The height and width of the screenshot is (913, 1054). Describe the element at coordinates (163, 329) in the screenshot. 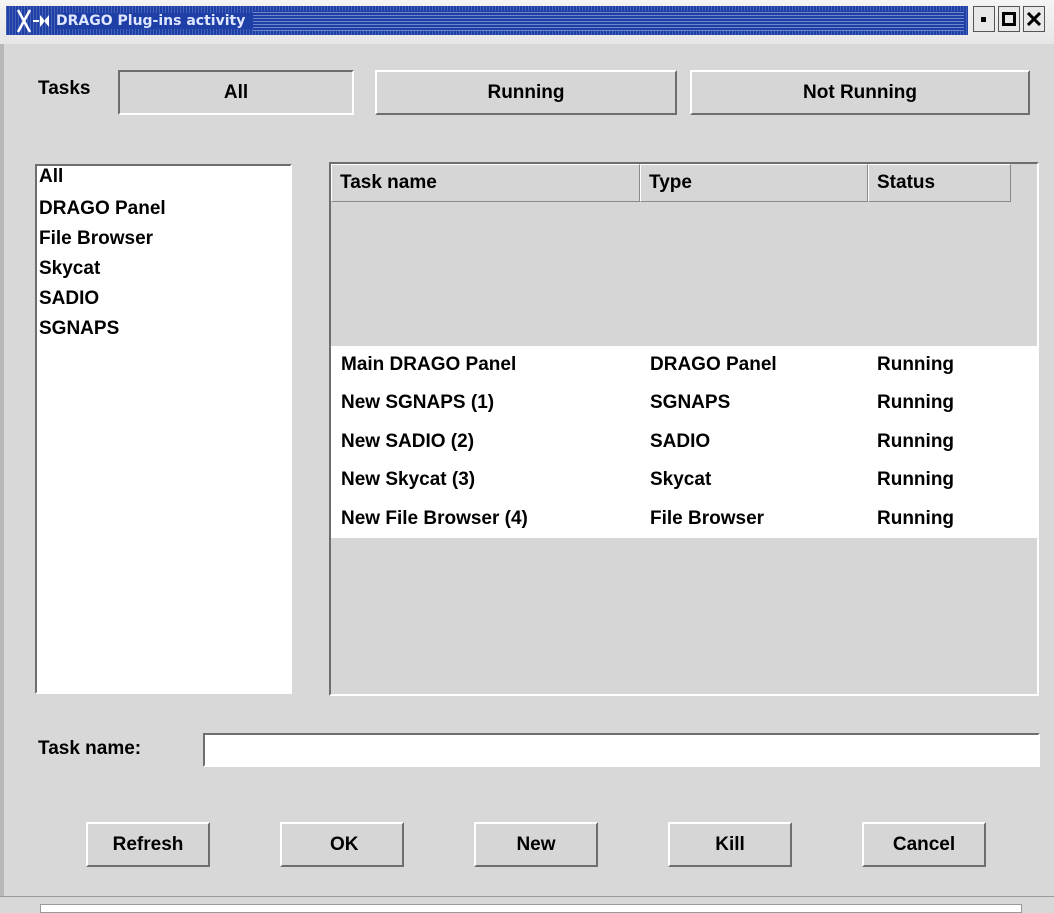

I see `plugin-list-item-sgnaps: SGNAPS` at that location.